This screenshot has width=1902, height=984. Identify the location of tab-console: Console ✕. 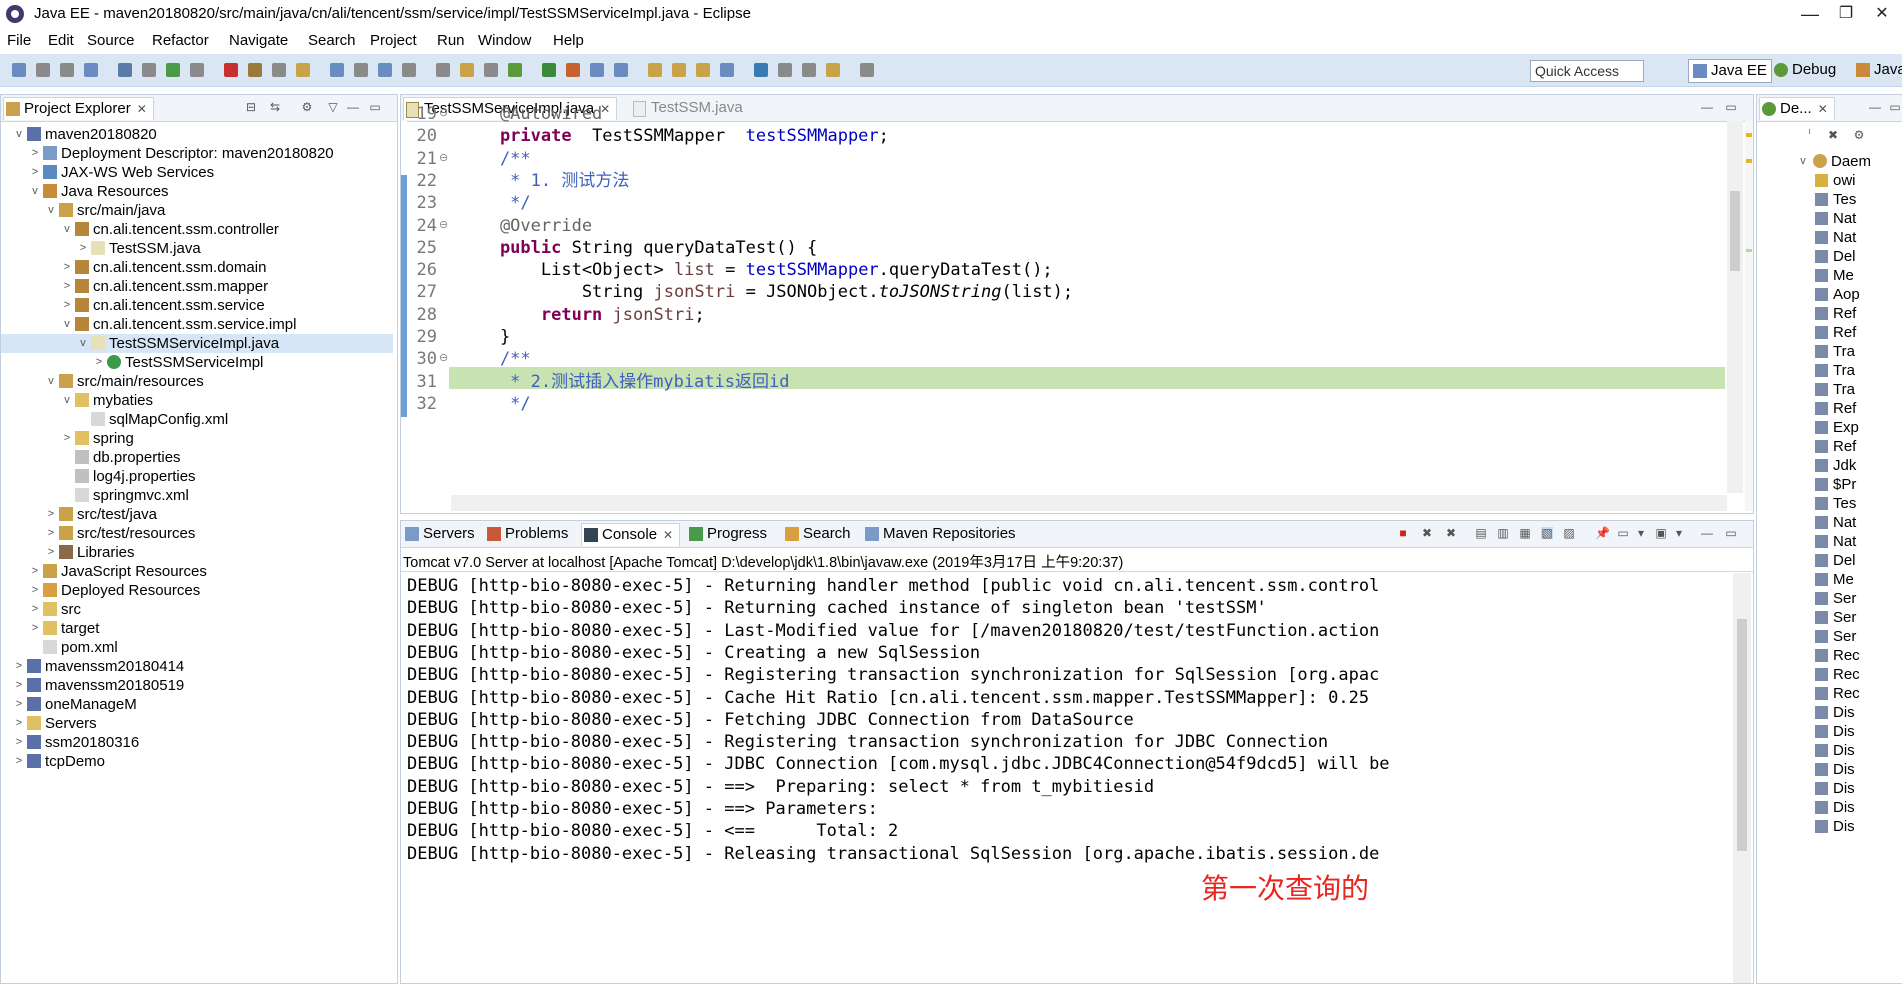
(631, 534).